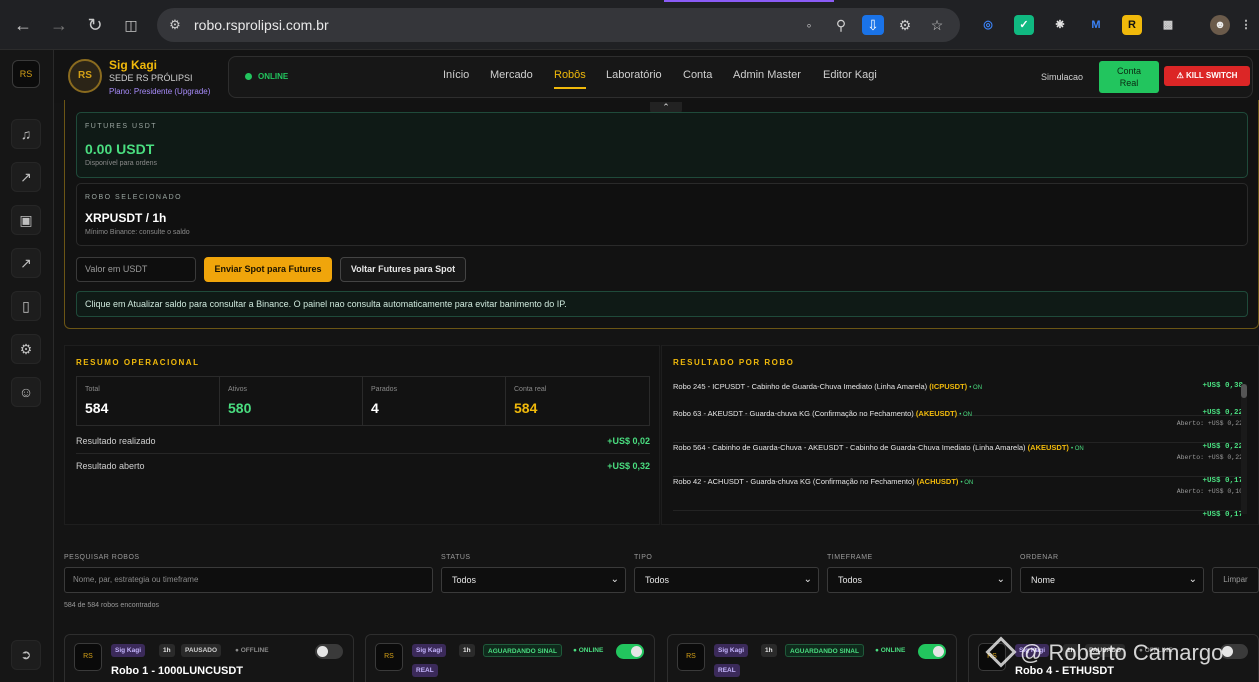 The height and width of the screenshot is (682, 1259). I want to click on bell-icon: ♫, so click(26, 134).